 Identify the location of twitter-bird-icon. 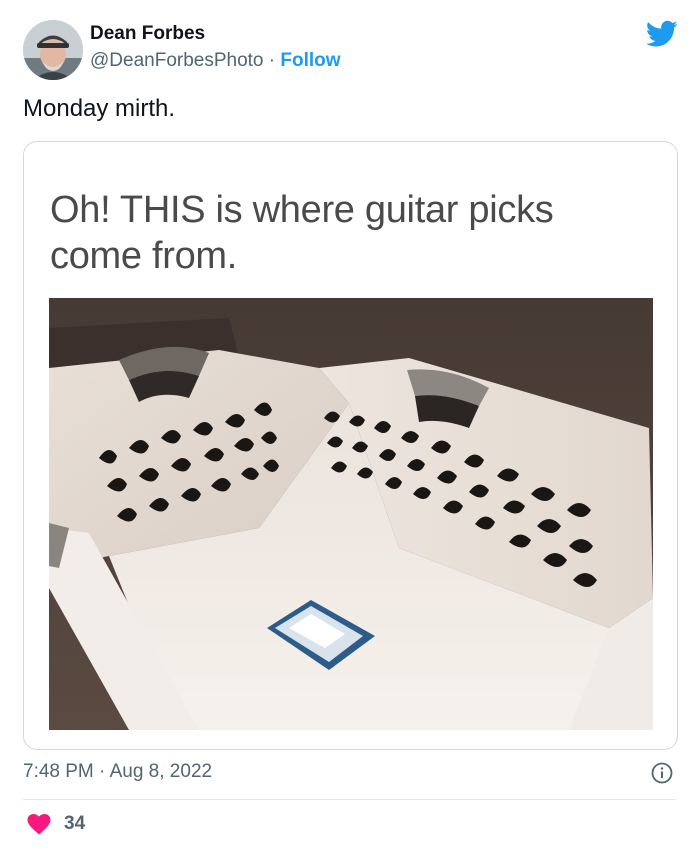
(662, 34).